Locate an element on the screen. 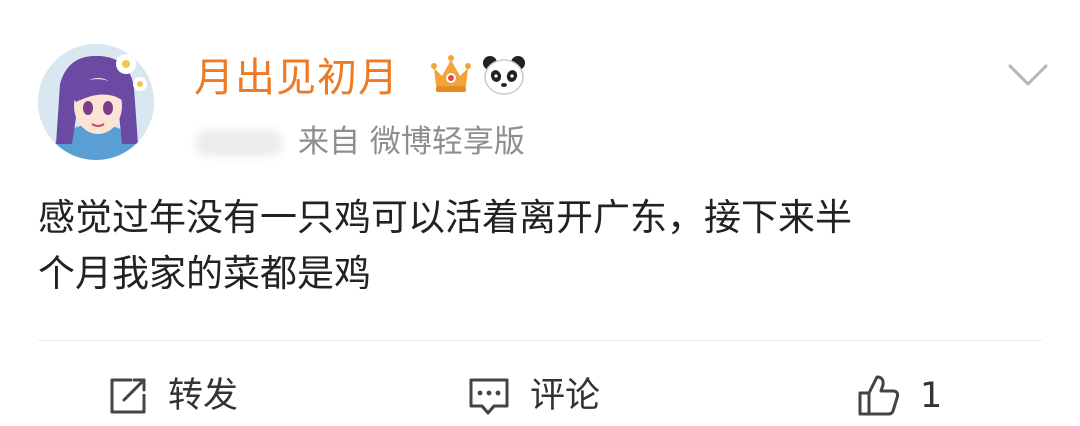 The width and height of the screenshot is (1080, 426). repost-button: 转发 is located at coordinates (172, 396).